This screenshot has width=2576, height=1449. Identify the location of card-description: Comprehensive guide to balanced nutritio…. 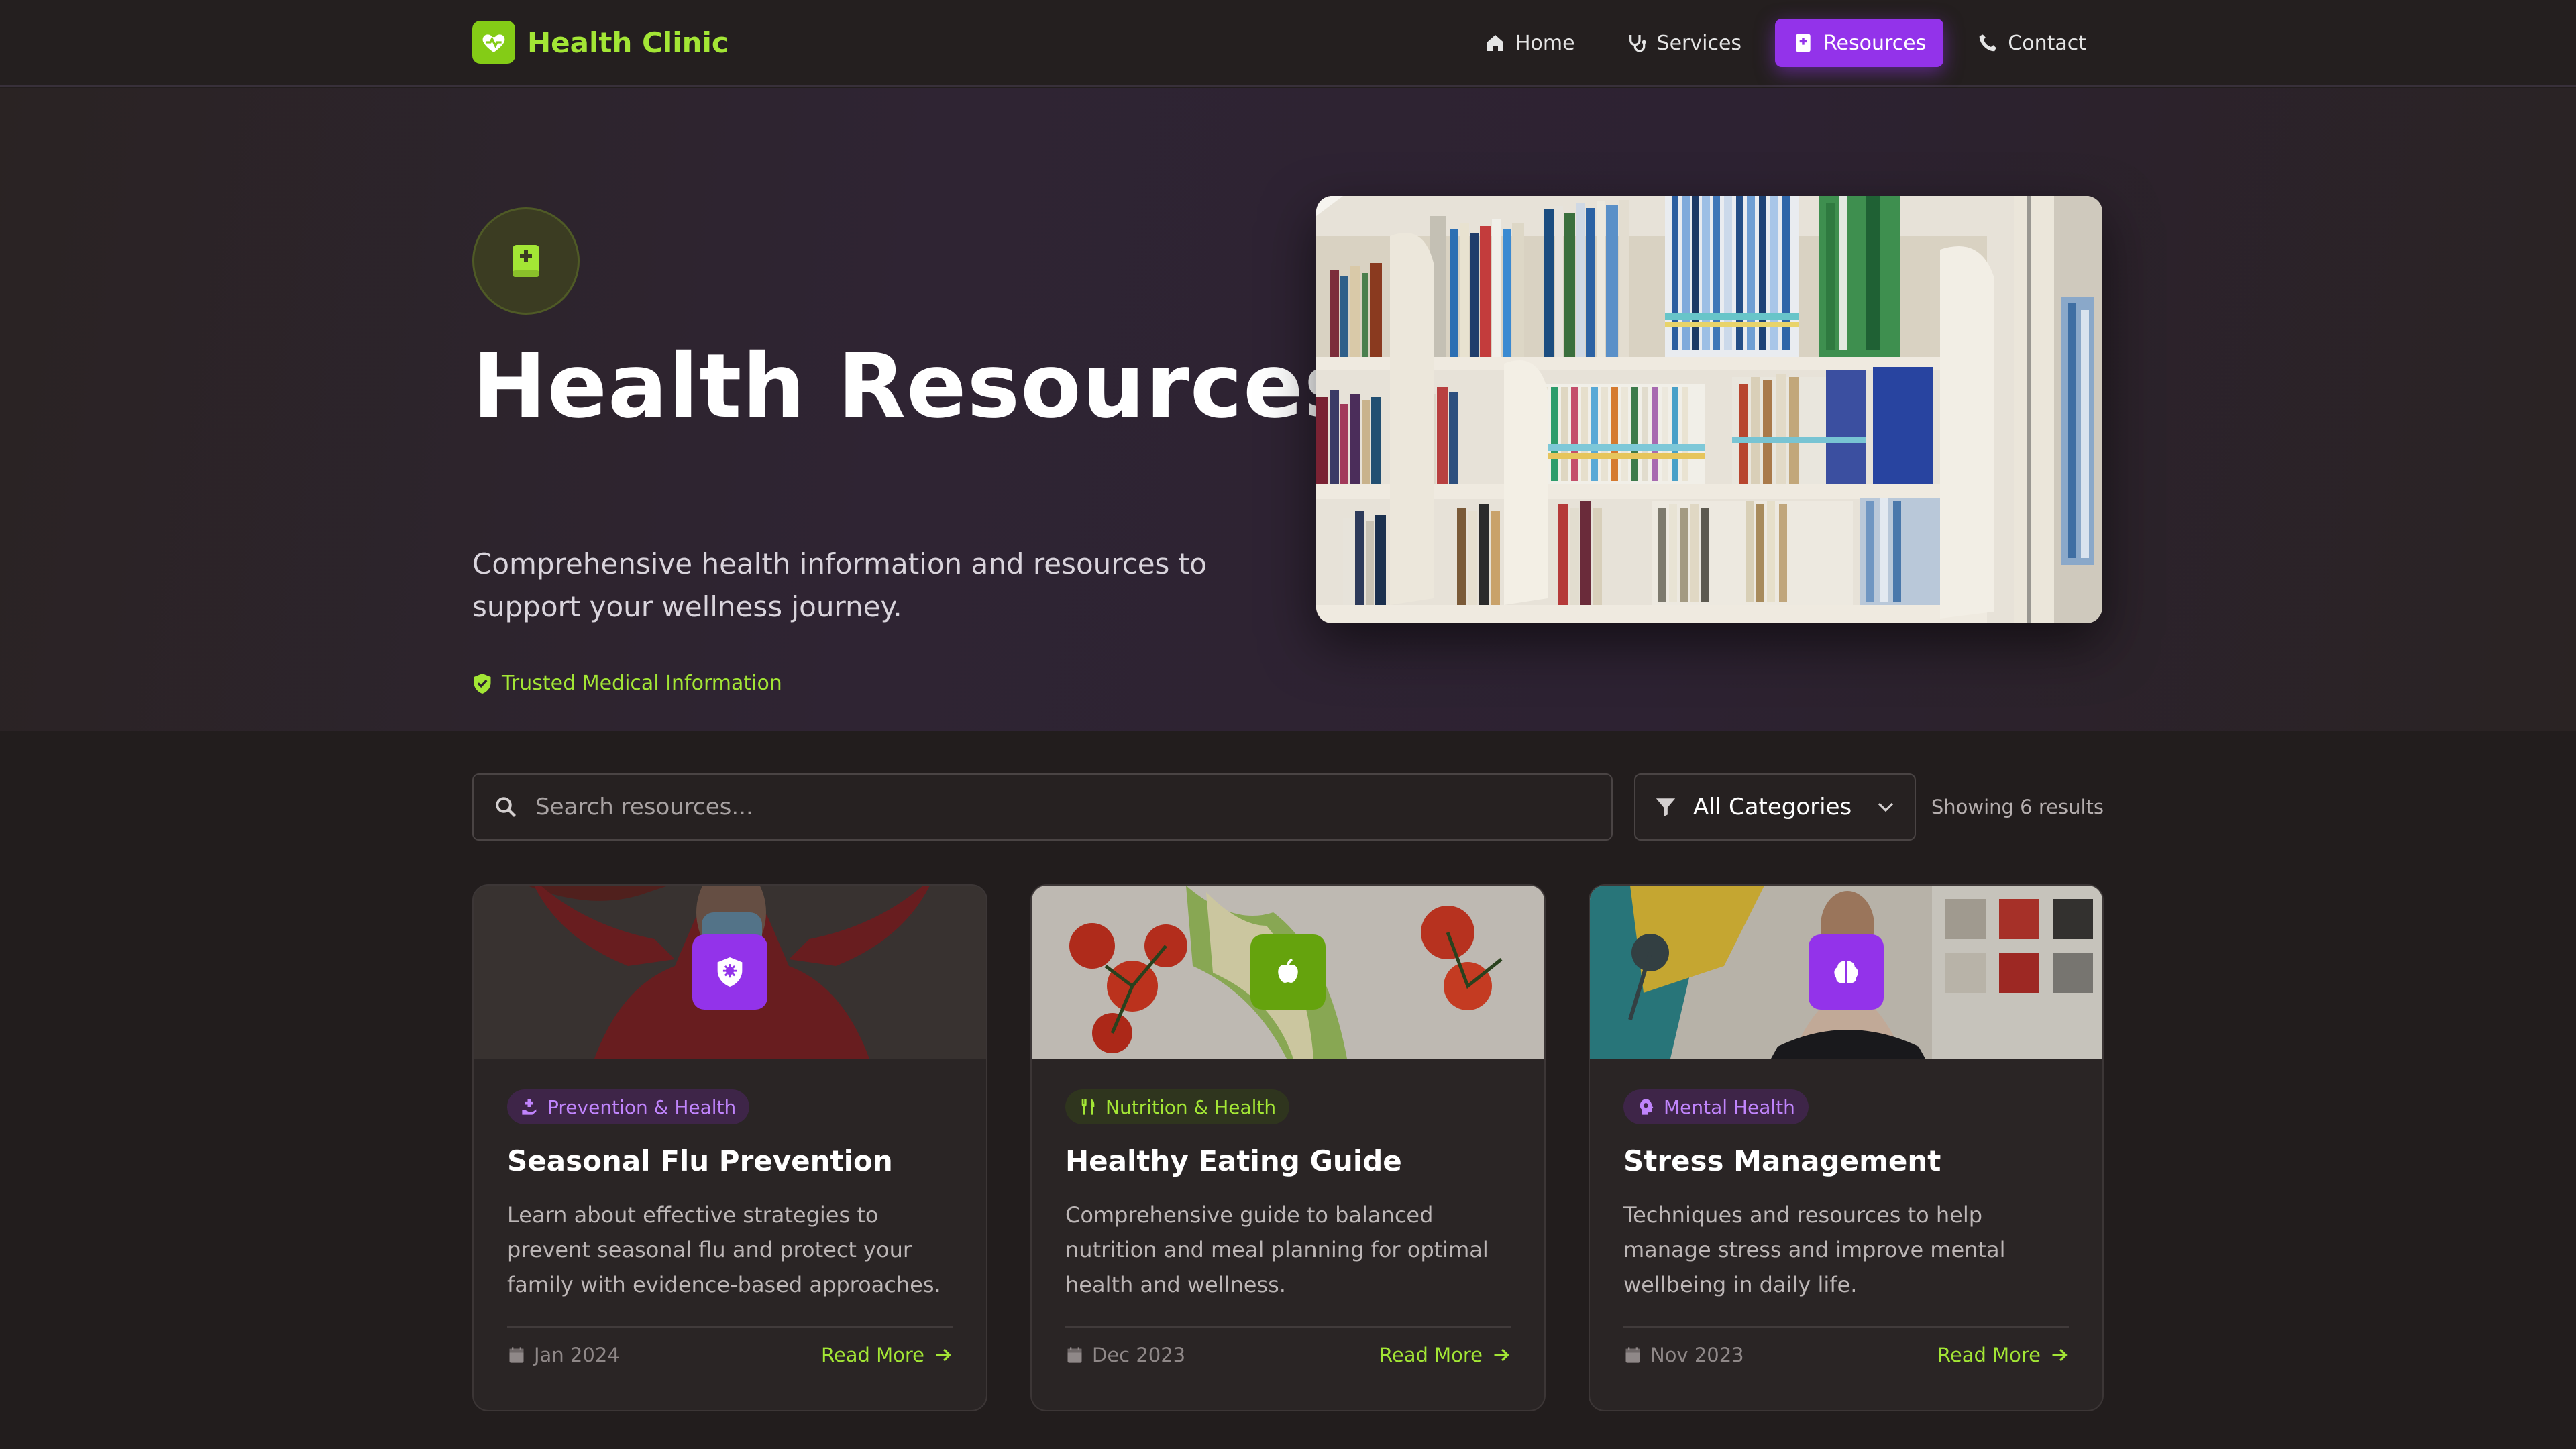
(1277, 1249).